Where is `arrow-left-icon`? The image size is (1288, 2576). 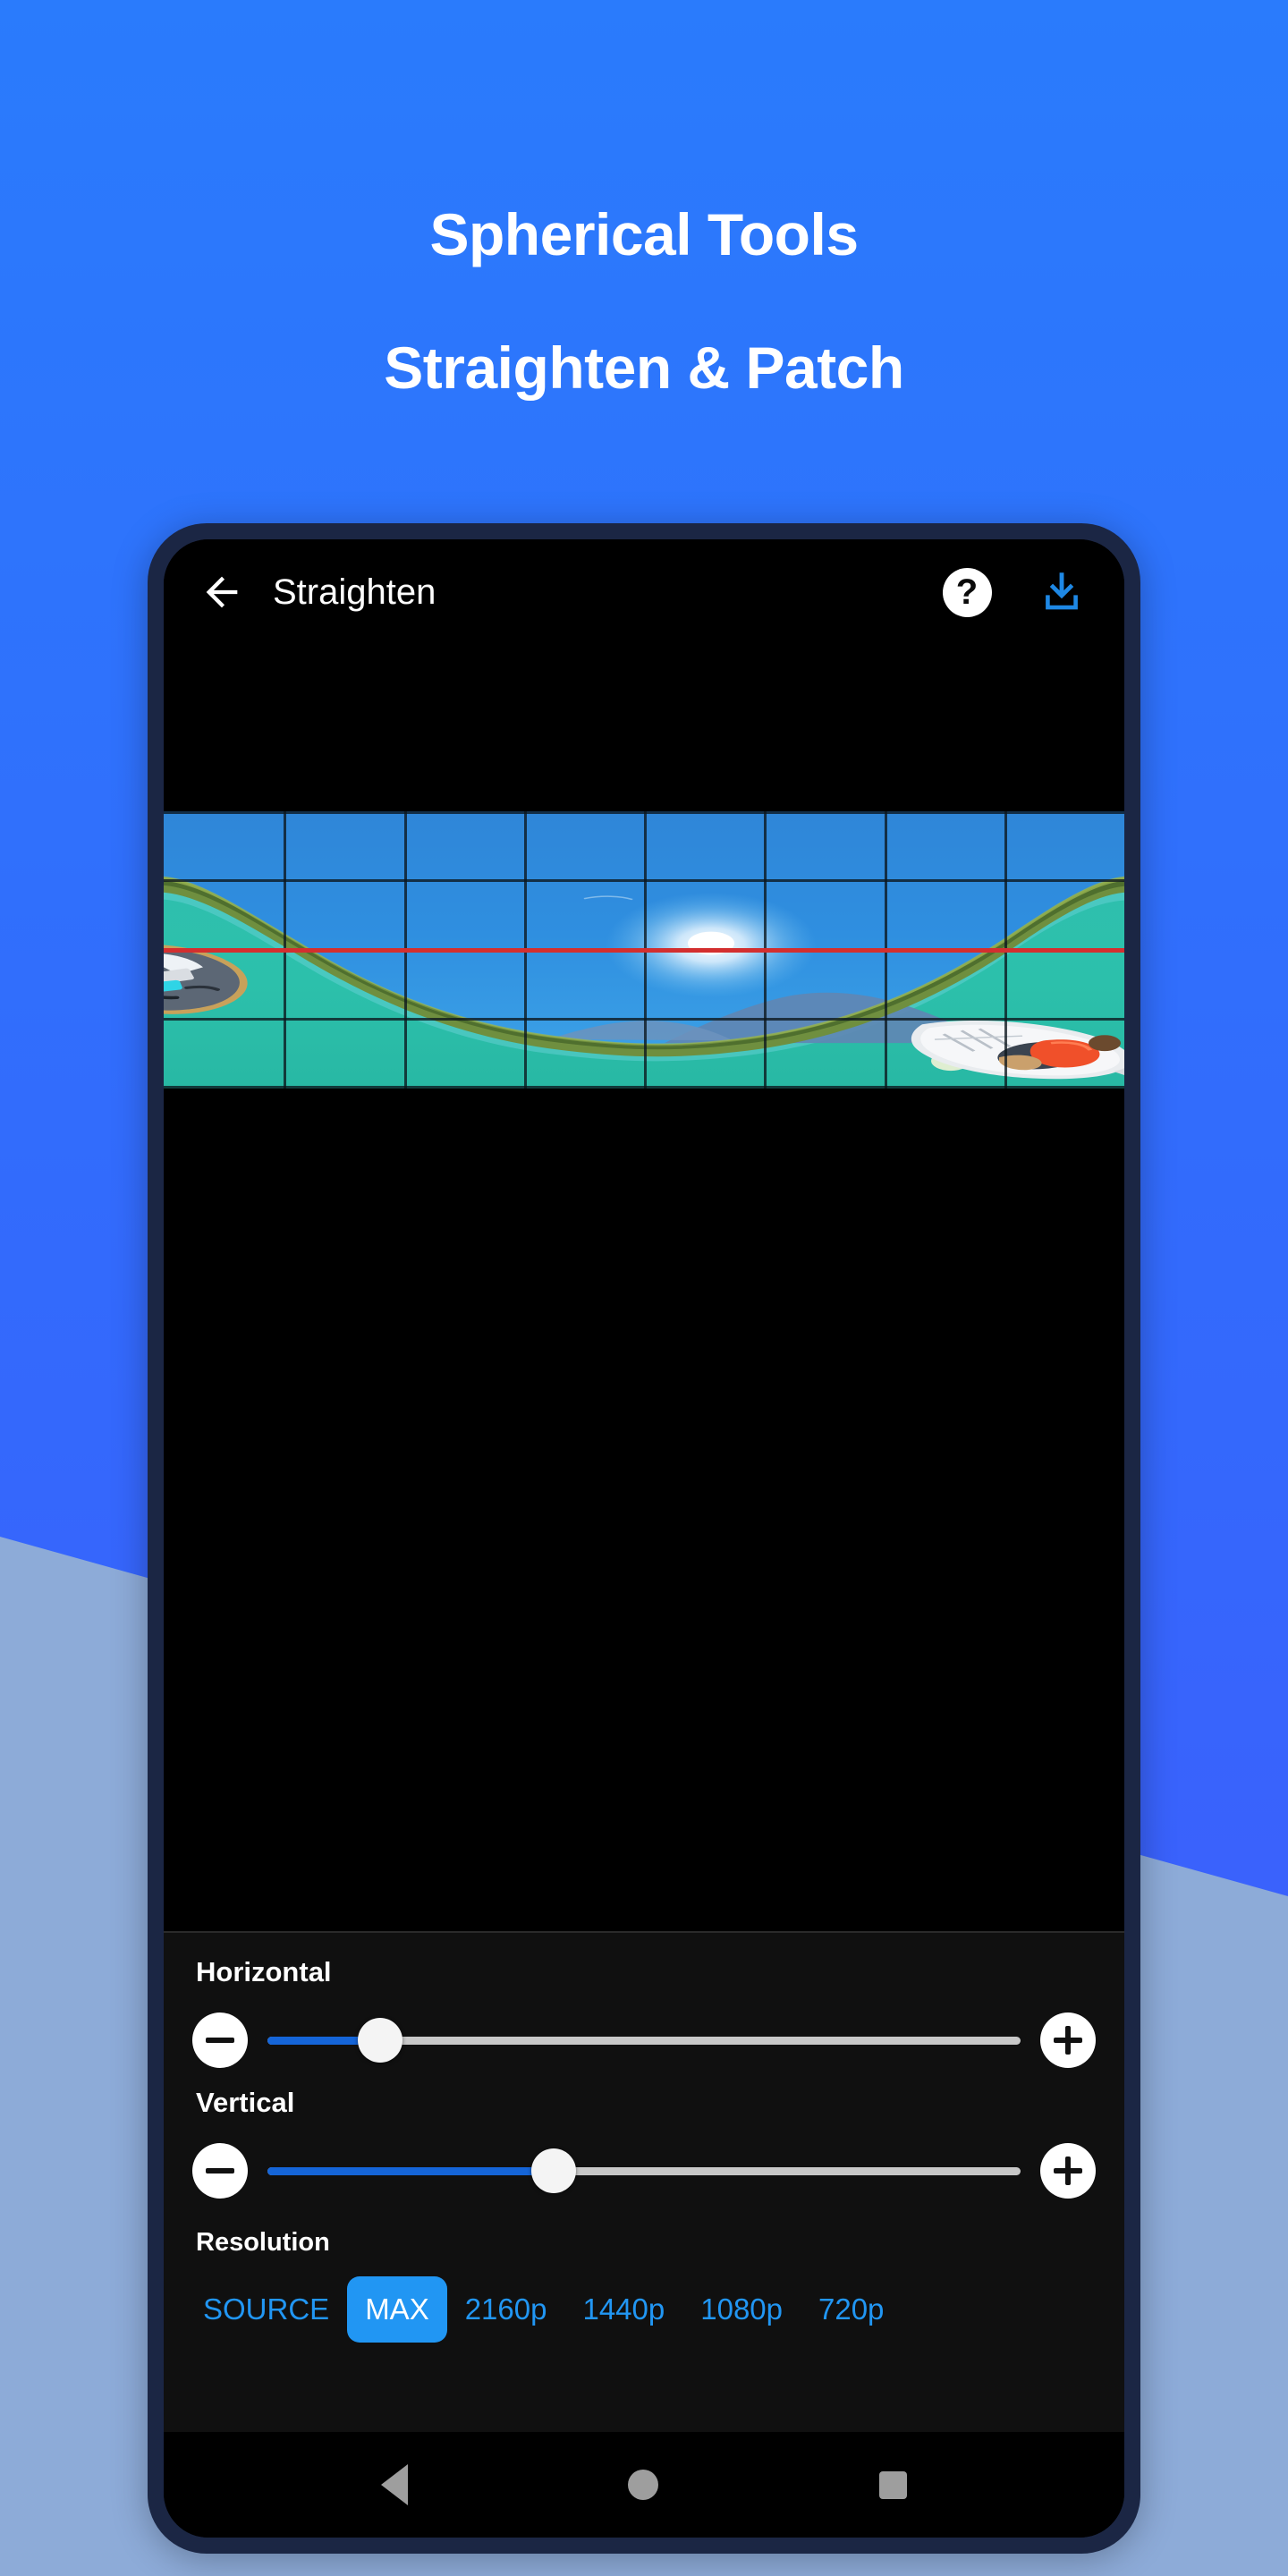 arrow-left-icon is located at coordinates (222, 592).